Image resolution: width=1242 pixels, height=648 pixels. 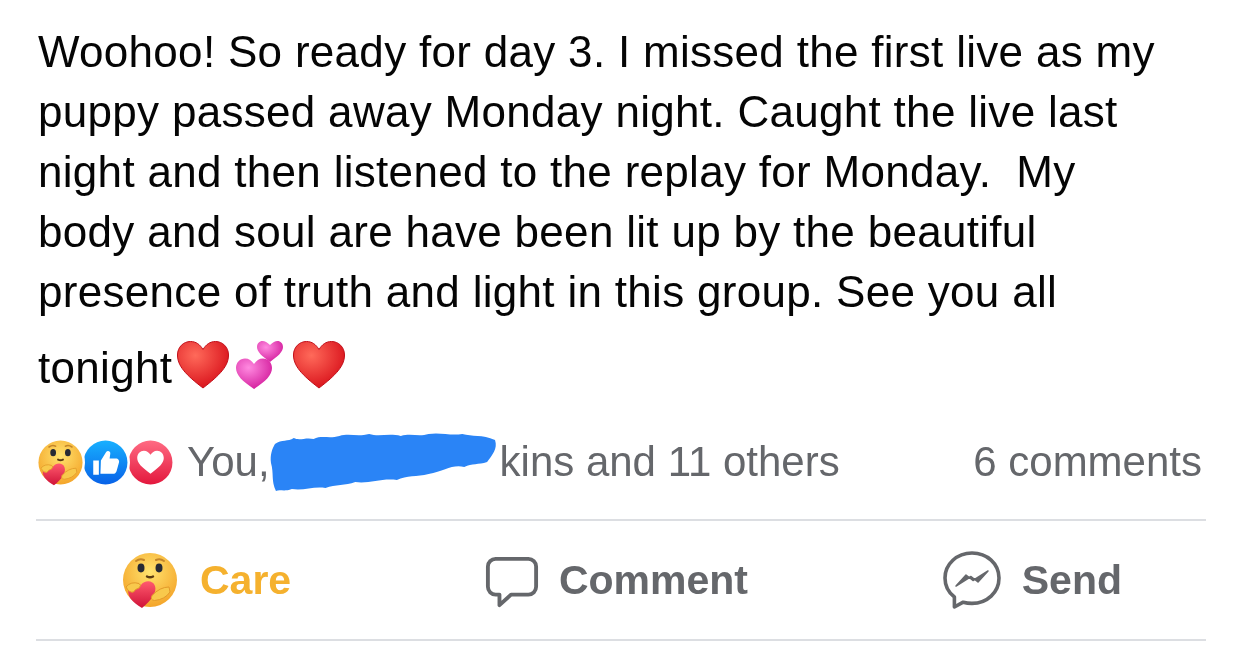 I want to click on send-button: Send, so click(x=1031, y=580).